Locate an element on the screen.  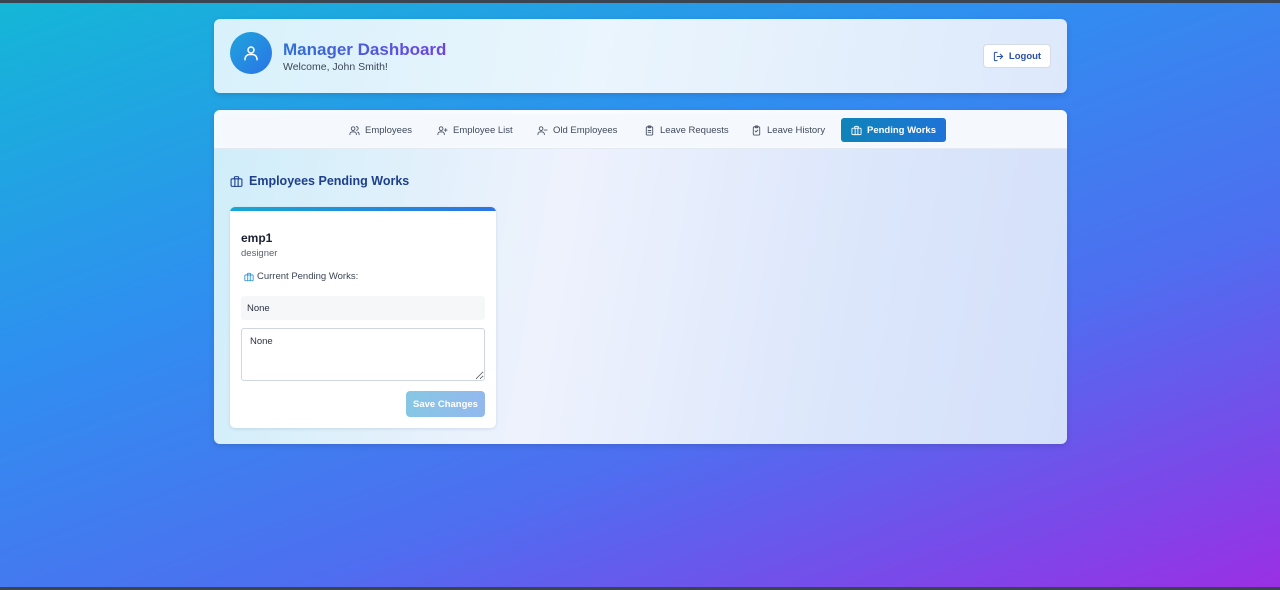
user-minus-icon is located at coordinates (542, 130).